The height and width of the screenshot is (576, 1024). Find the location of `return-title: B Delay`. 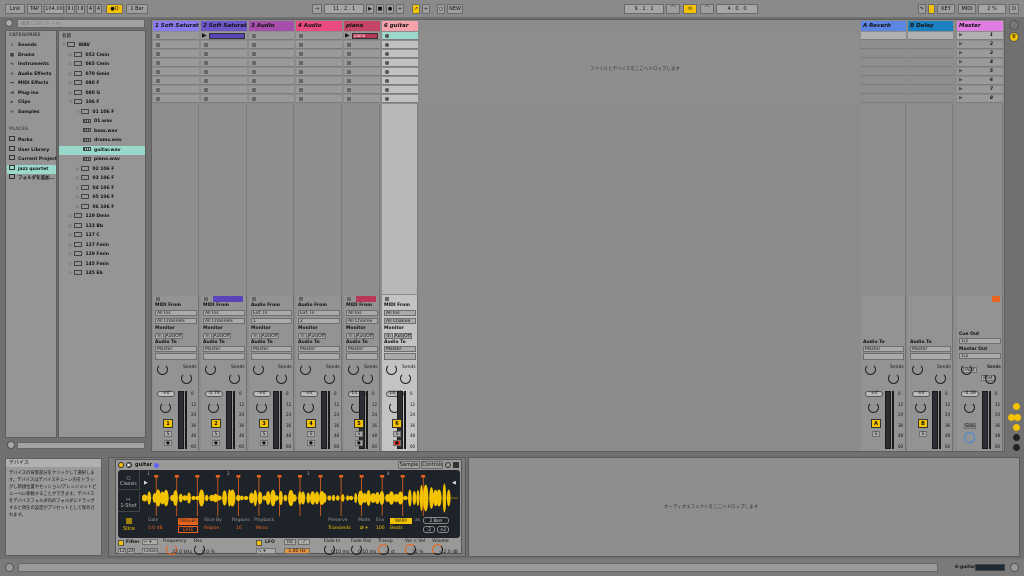

return-title: B Delay is located at coordinates (930, 26).